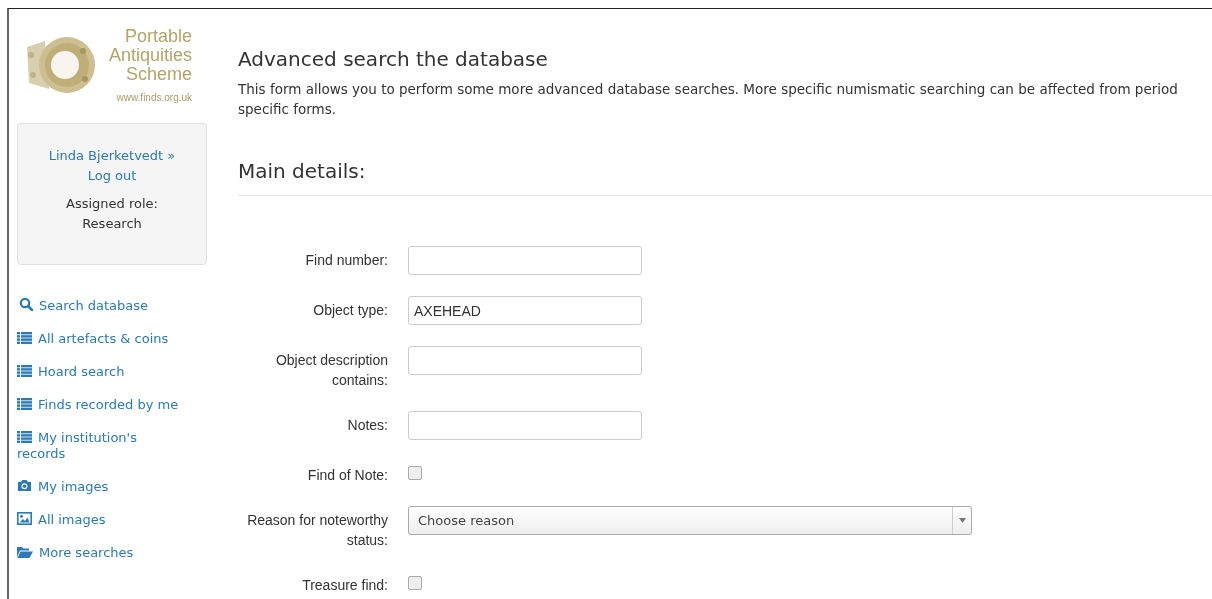 The image size is (1212, 599). What do you see at coordinates (103, 305) in the screenshot?
I see `sidebar-item: Search database` at bounding box center [103, 305].